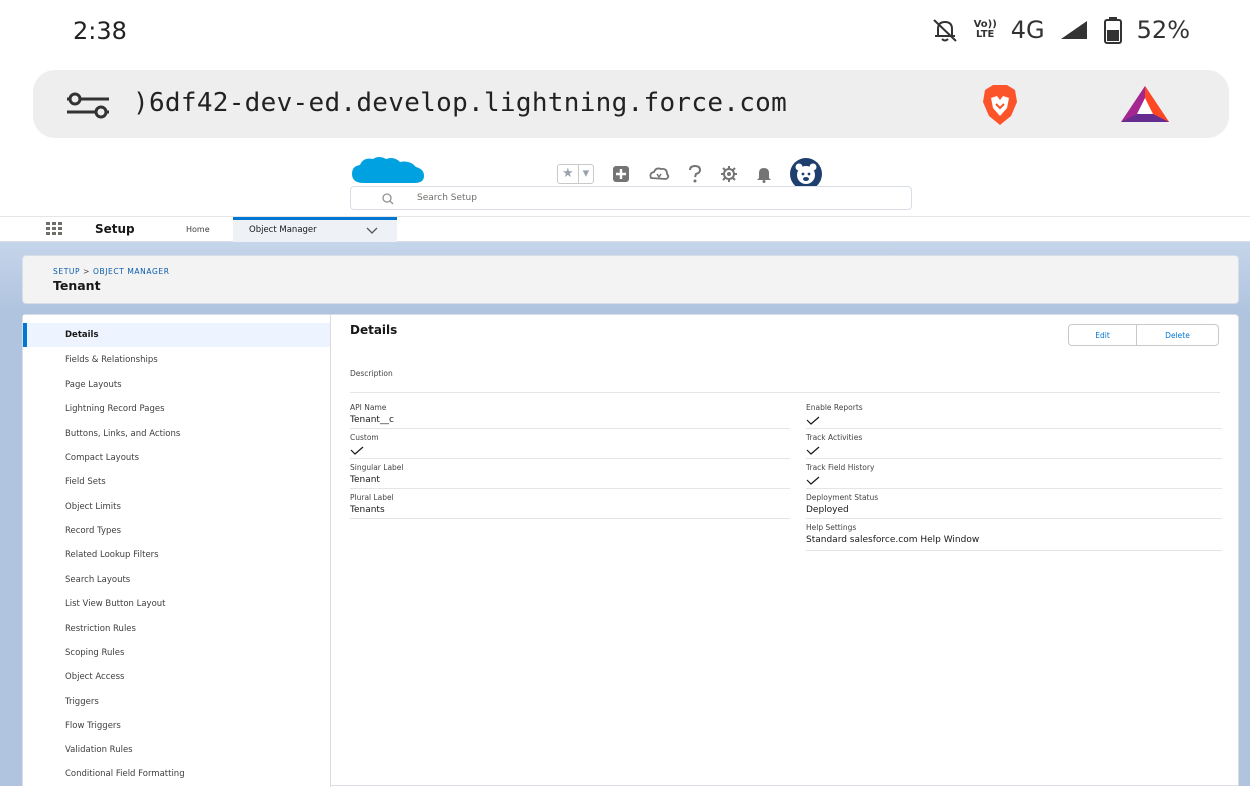  I want to click on sidebar-item-fields-relationships: Fields & Relationships, so click(176, 360).